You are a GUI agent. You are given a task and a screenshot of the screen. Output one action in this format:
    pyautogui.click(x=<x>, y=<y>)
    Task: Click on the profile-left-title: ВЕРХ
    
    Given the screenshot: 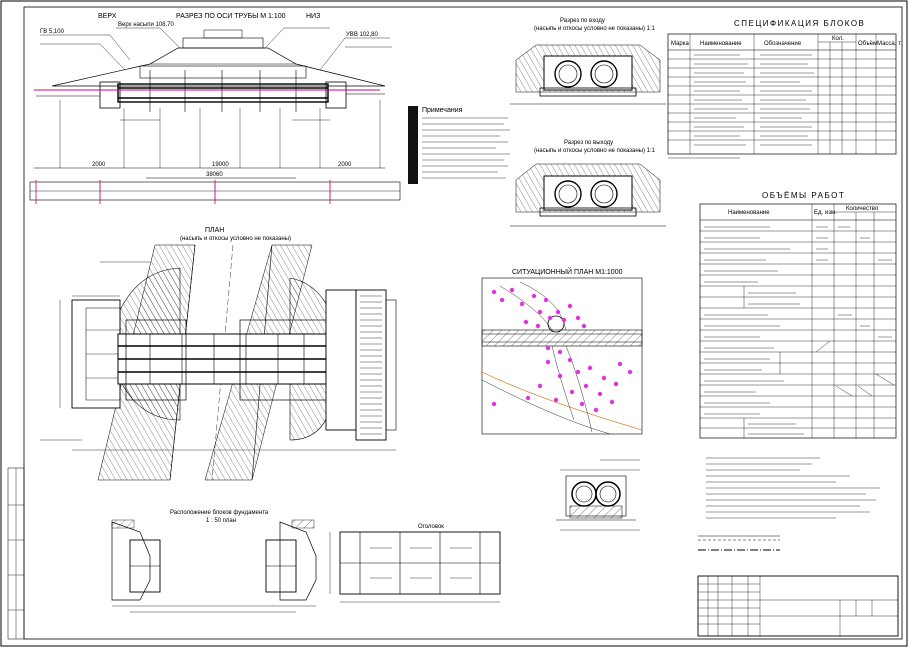 What is the action you would take?
    pyautogui.click(x=107, y=16)
    